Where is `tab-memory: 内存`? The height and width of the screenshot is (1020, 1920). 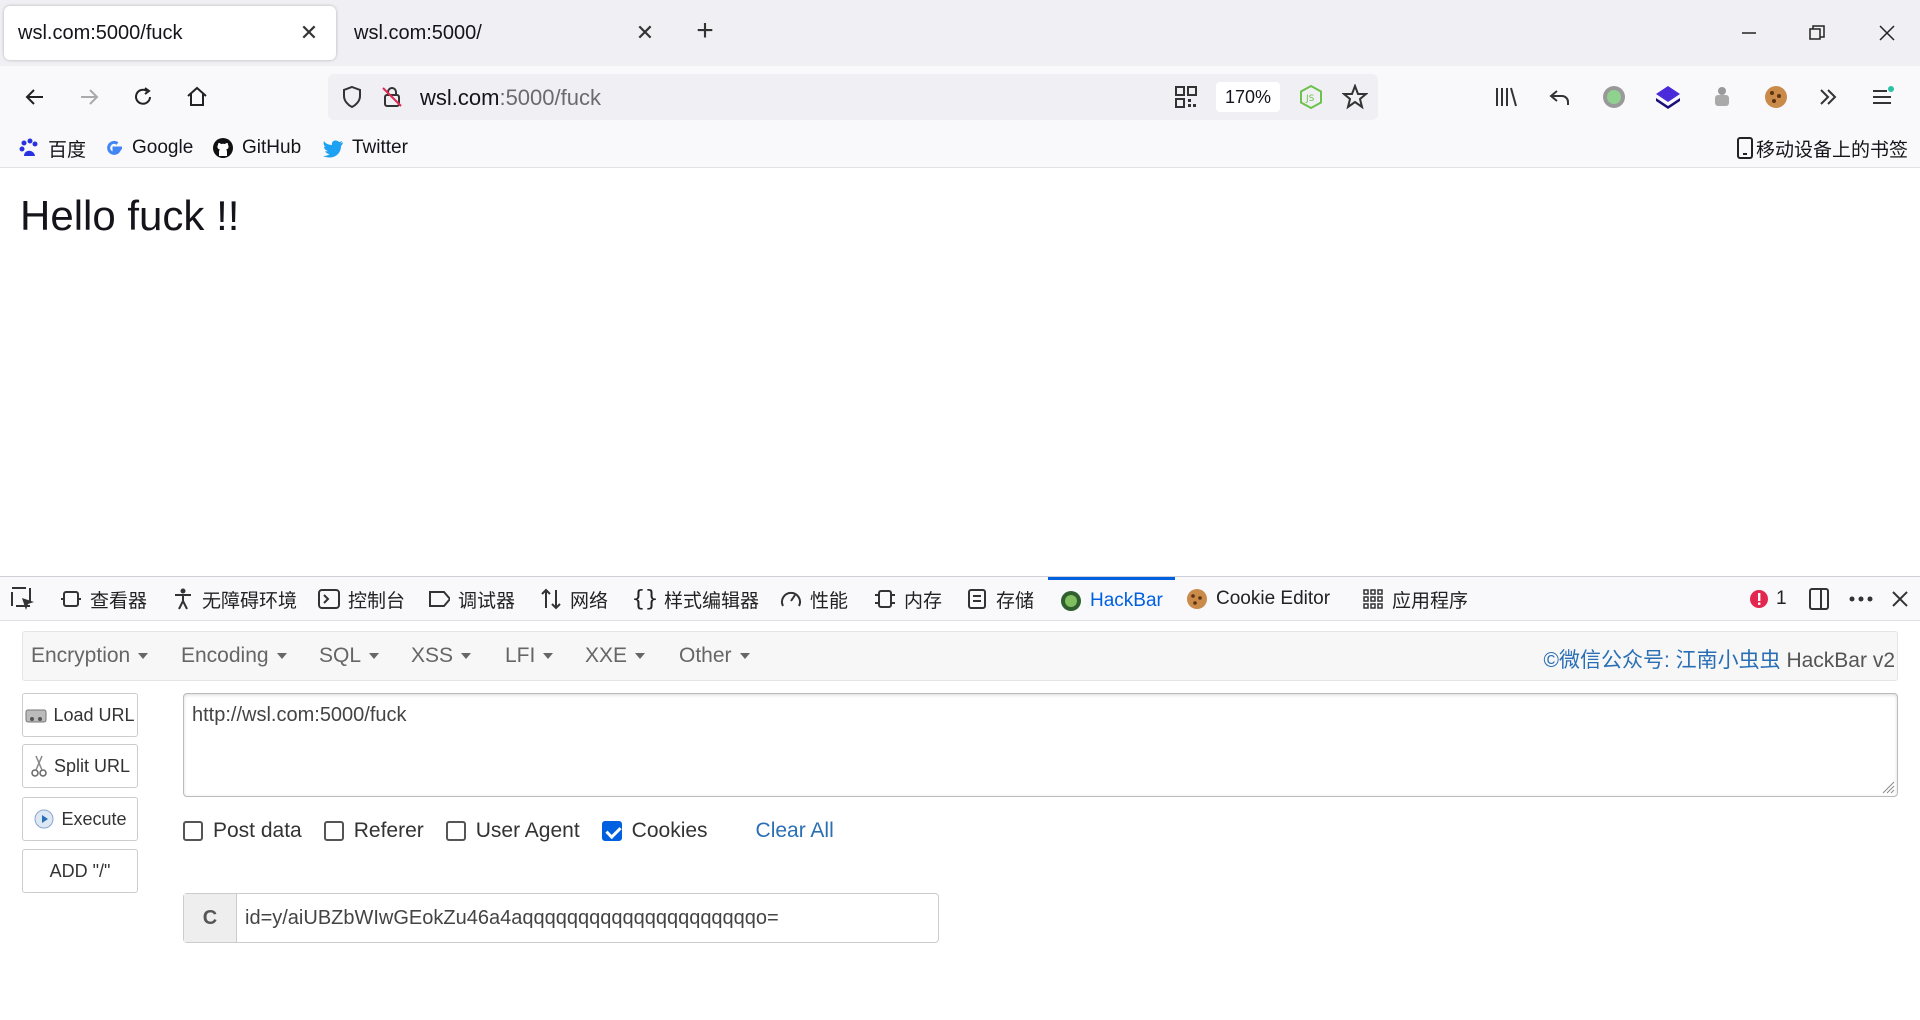
tab-memory: 内存 is located at coordinates (908, 599).